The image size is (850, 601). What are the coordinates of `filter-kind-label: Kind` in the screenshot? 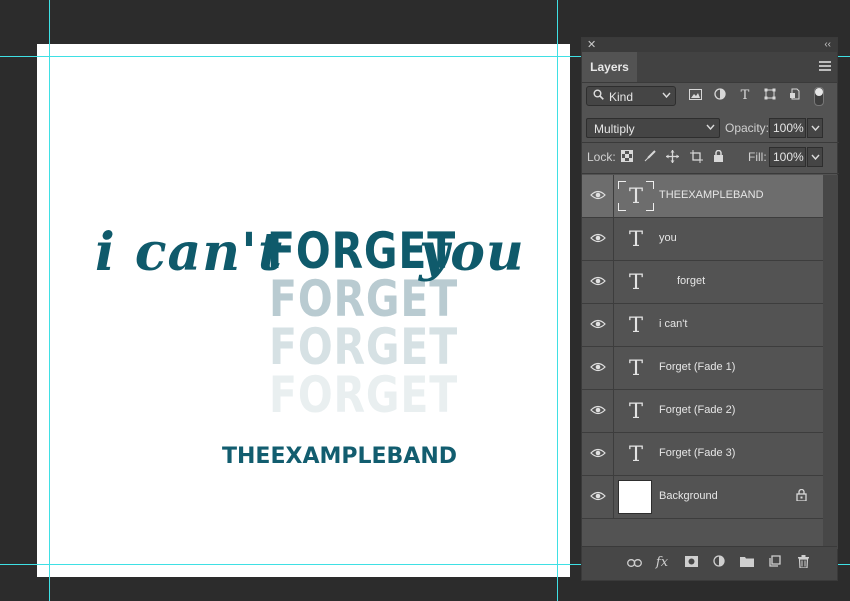 It's located at (621, 97).